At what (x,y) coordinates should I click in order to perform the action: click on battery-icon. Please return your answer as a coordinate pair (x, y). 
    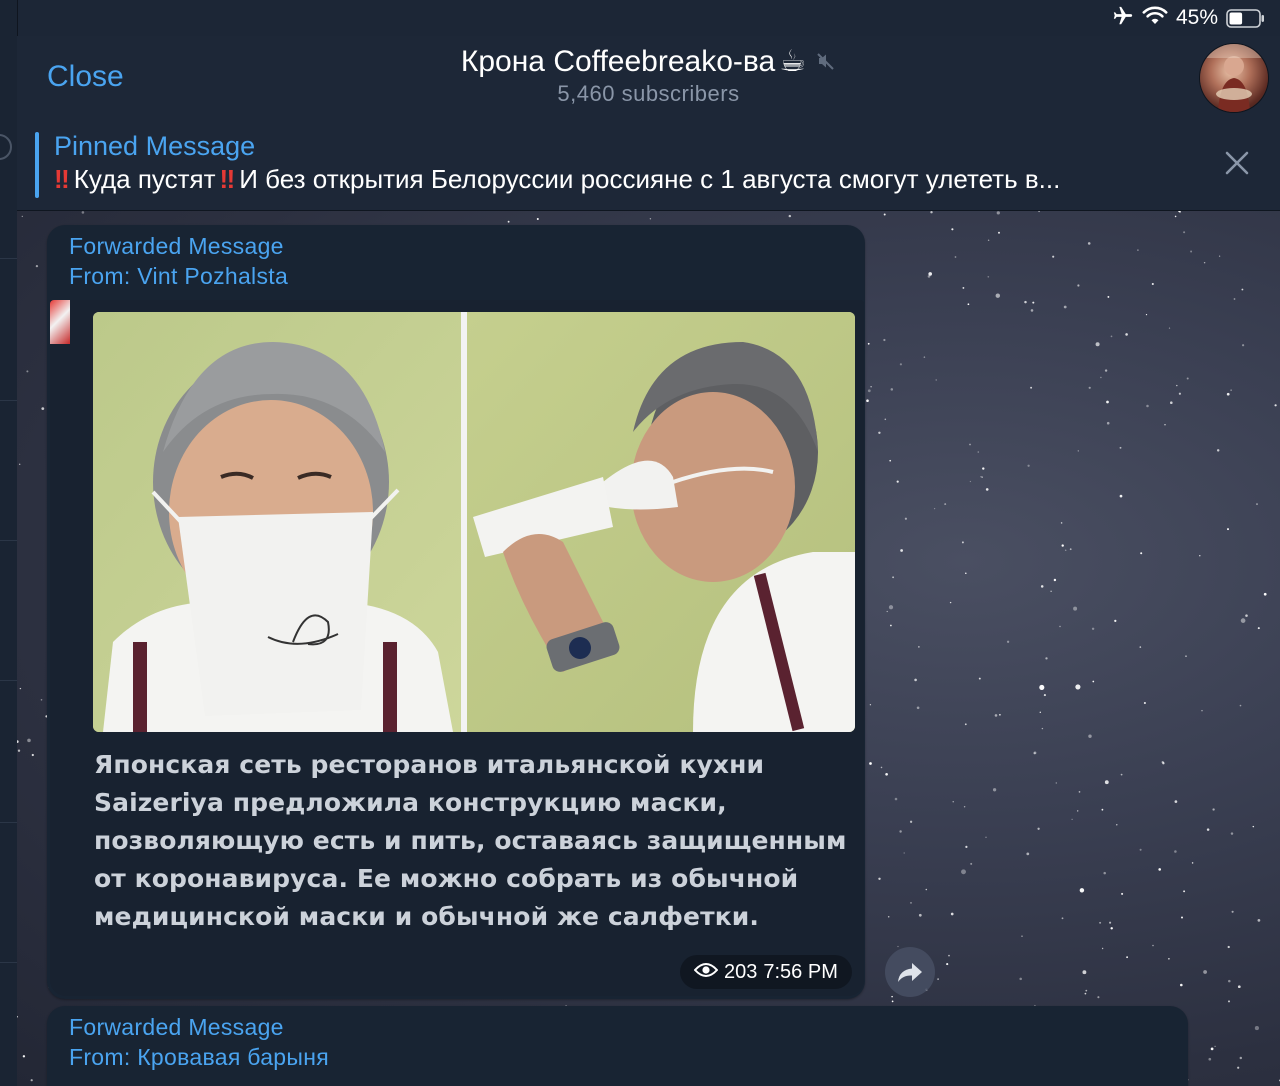
    Looking at the image, I should click on (1246, 18).